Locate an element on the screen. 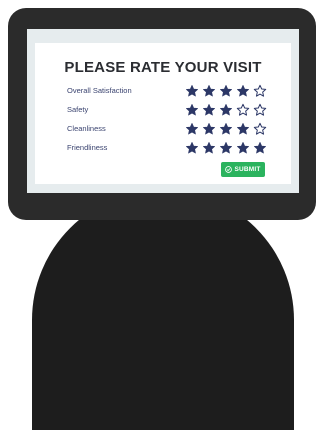  submit-button: SUBMIT is located at coordinates (243, 169).